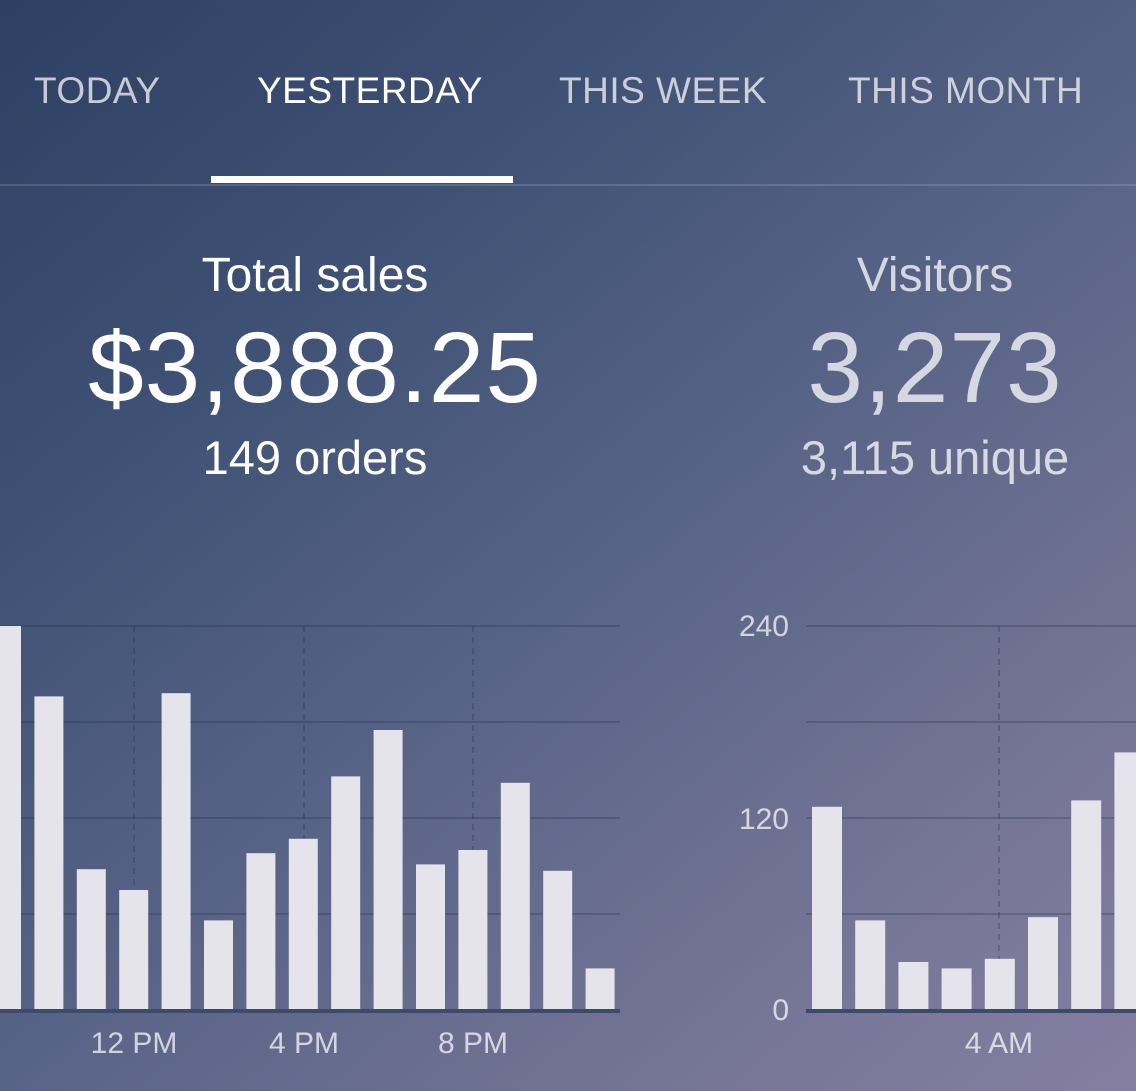  I want to click on visitors-chart-y-tick-label: 240, so click(764, 626).